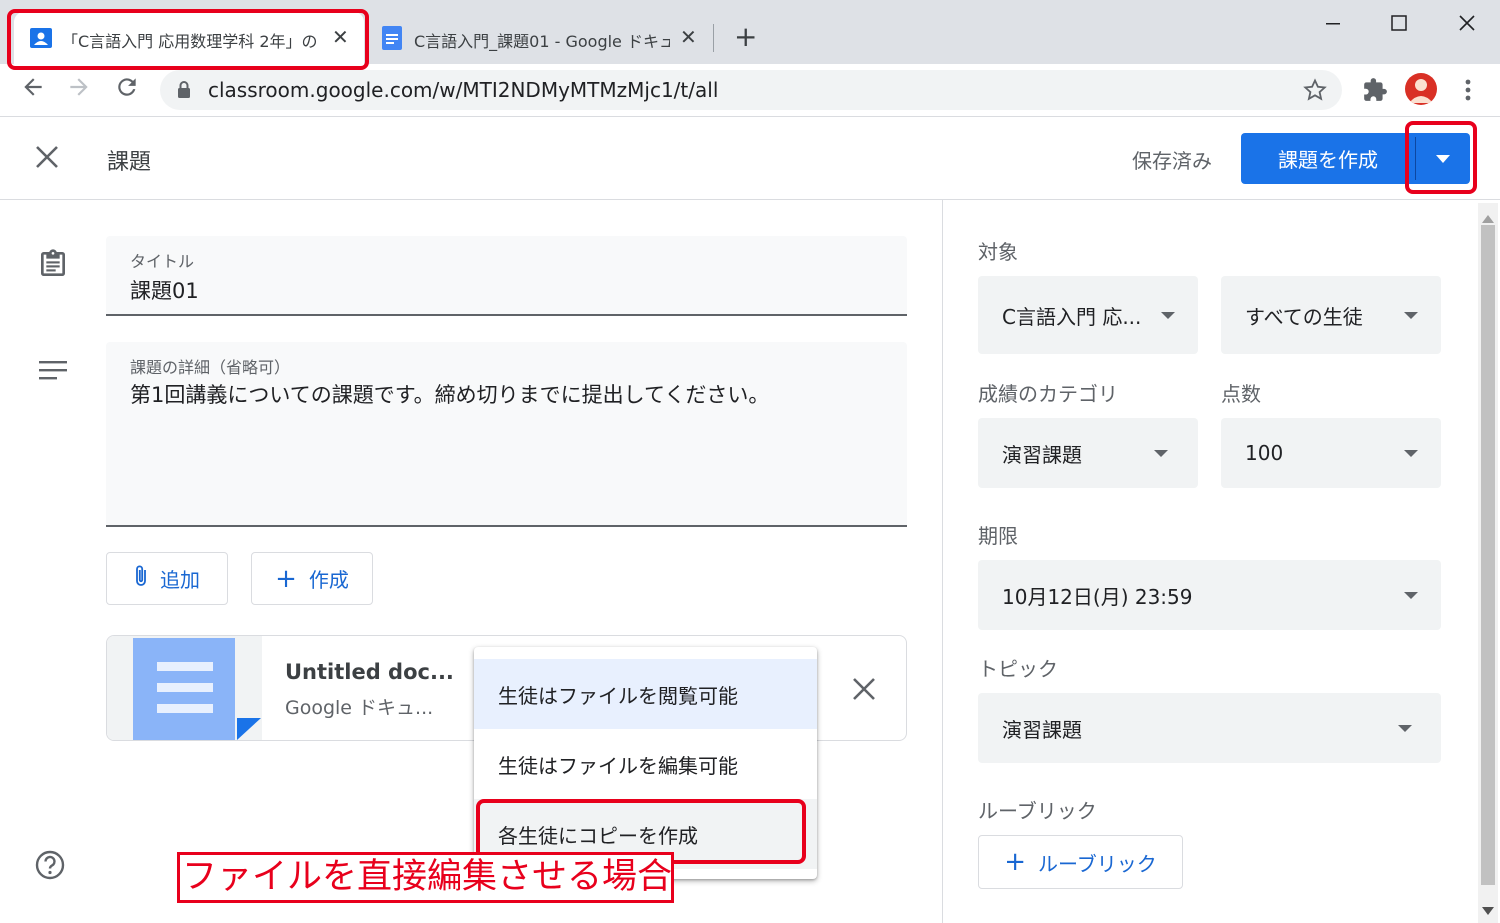  What do you see at coordinates (53, 266) in the screenshot?
I see `assignment-clipboard-icon` at bounding box center [53, 266].